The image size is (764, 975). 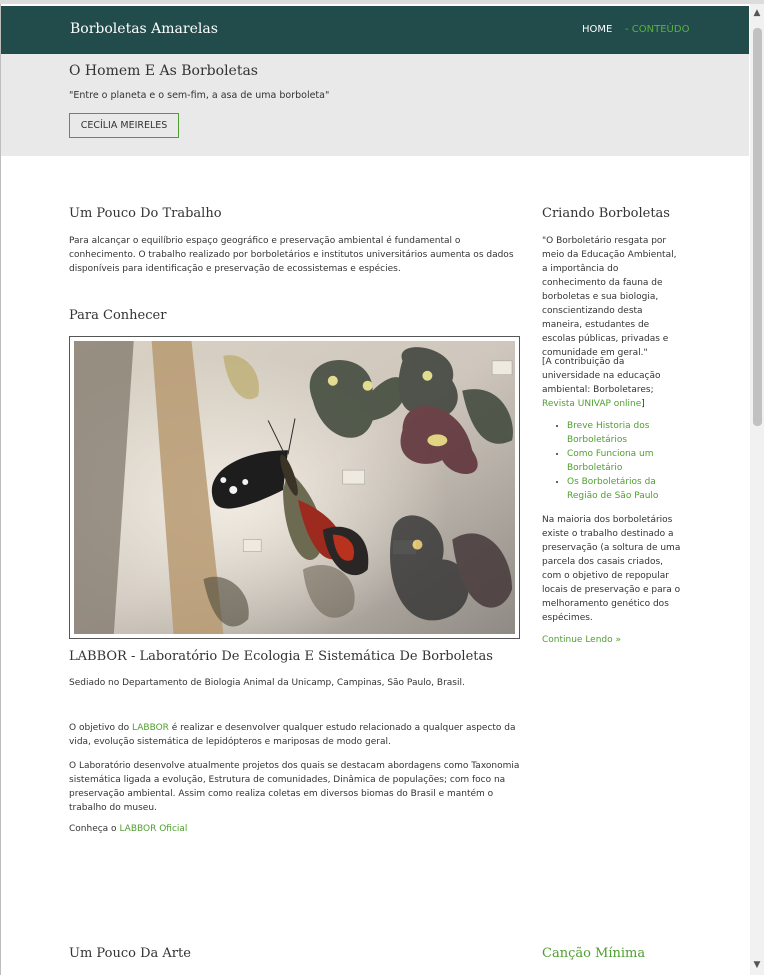 What do you see at coordinates (606, 213) in the screenshot?
I see `sidebar-title: Criando Borboletas` at bounding box center [606, 213].